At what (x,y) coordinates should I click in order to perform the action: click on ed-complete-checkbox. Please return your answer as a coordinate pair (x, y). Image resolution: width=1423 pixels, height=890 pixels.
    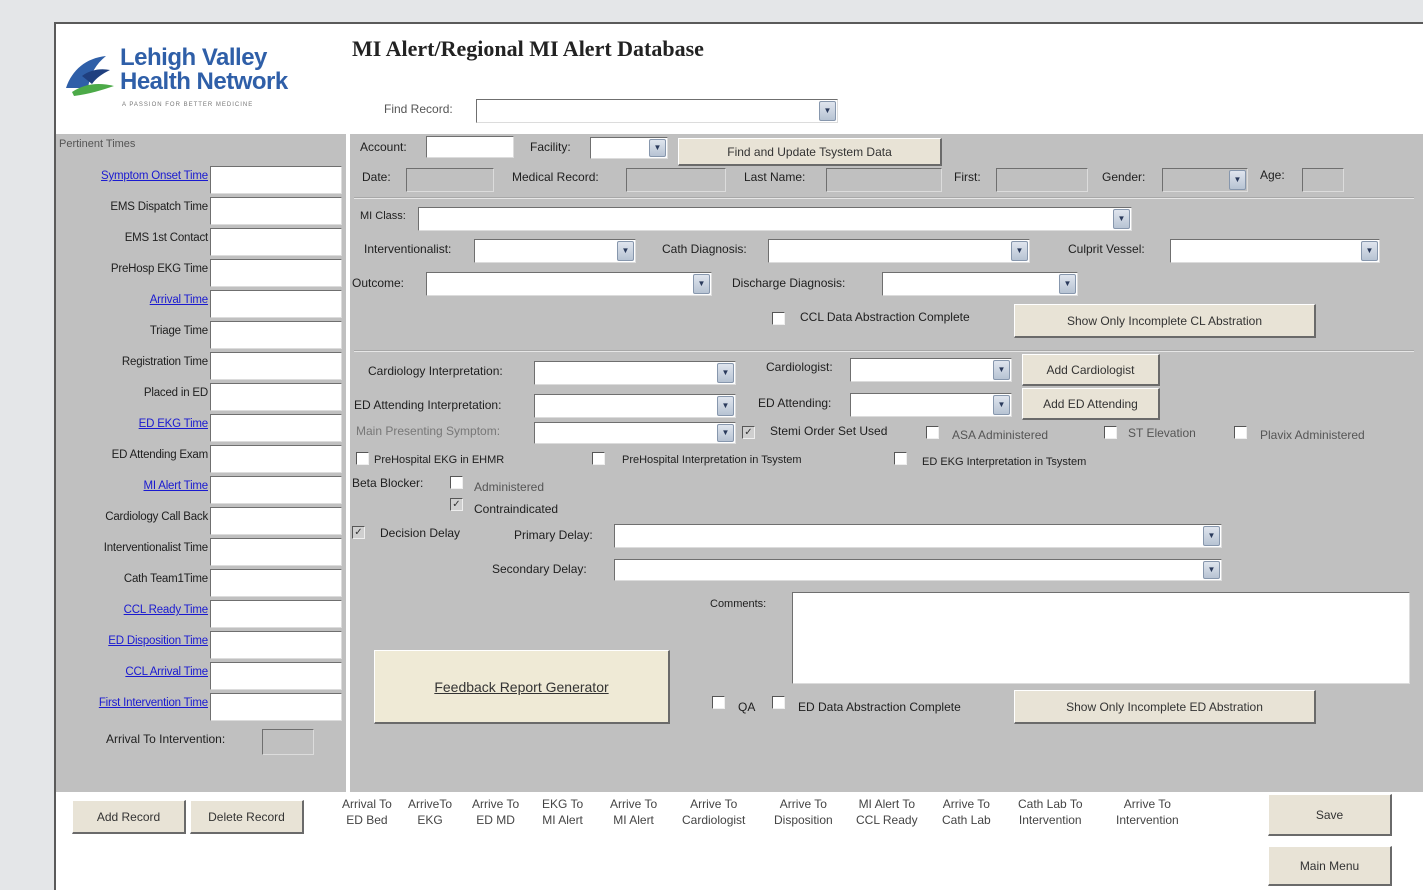
    Looking at the image, I should click on (778, 702).